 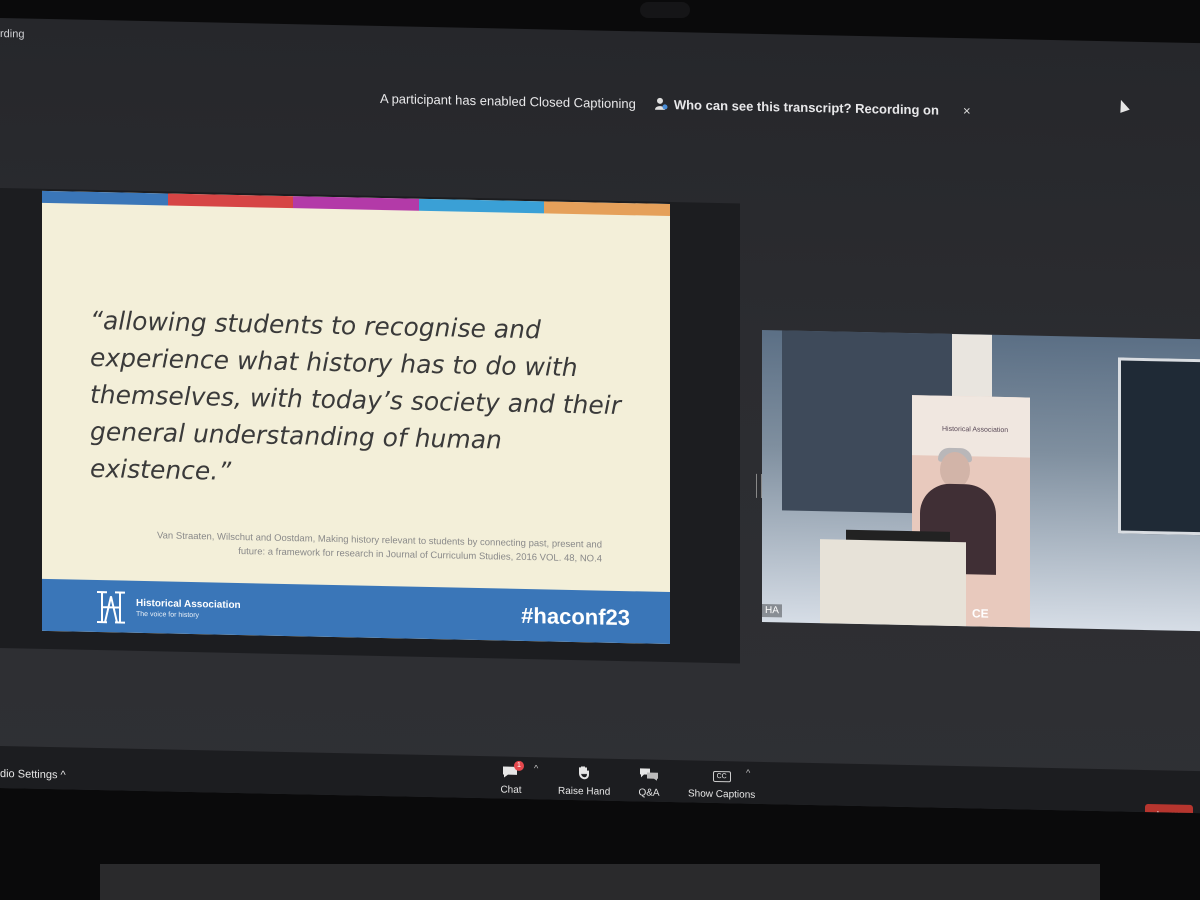 What do you see at coordinates (111, 607) in the screenshot?
I see `ha-monogram-icon` at bounding box center [111, 607].